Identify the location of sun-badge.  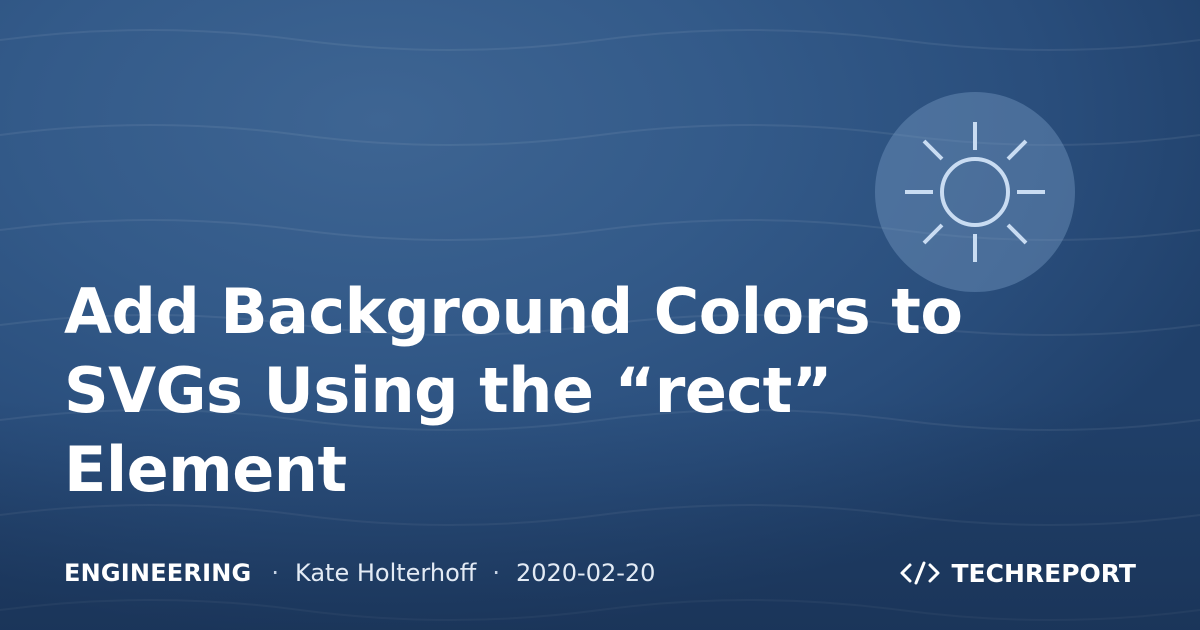
(975, 192).